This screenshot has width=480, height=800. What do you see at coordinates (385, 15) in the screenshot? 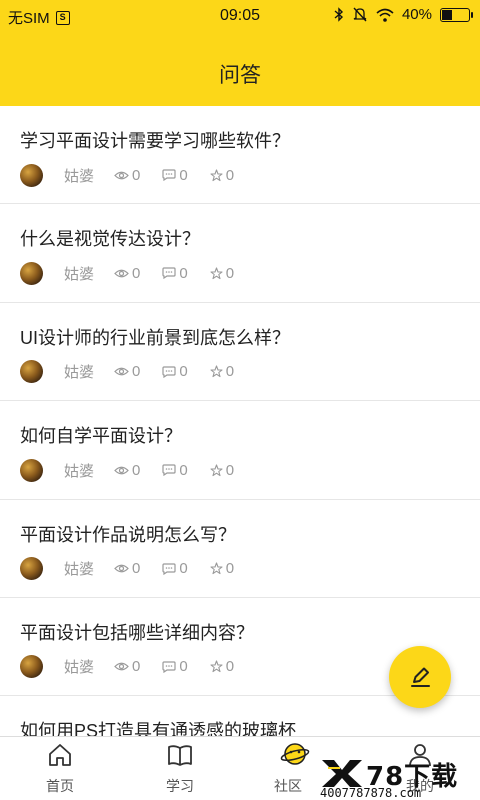
I see `wifi-icon` at bounding box center [385, 15].